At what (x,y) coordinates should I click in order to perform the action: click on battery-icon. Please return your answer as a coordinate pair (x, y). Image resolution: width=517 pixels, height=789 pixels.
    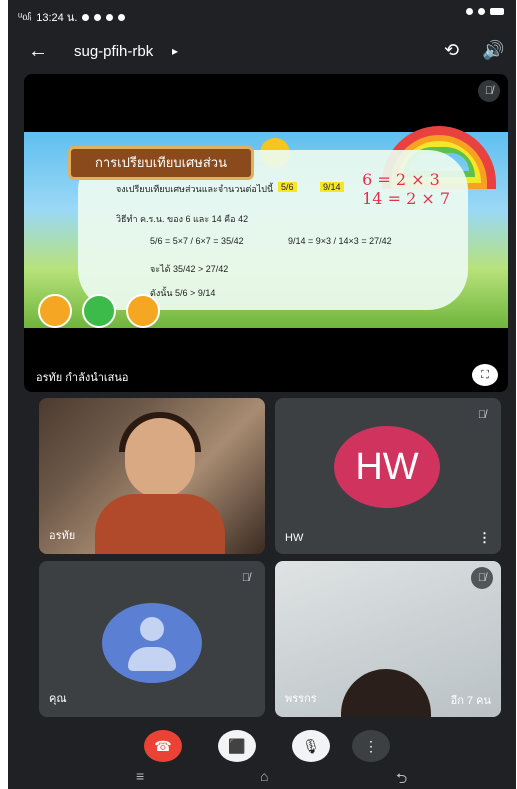
    Looking at the image, I should click on (497, 11).